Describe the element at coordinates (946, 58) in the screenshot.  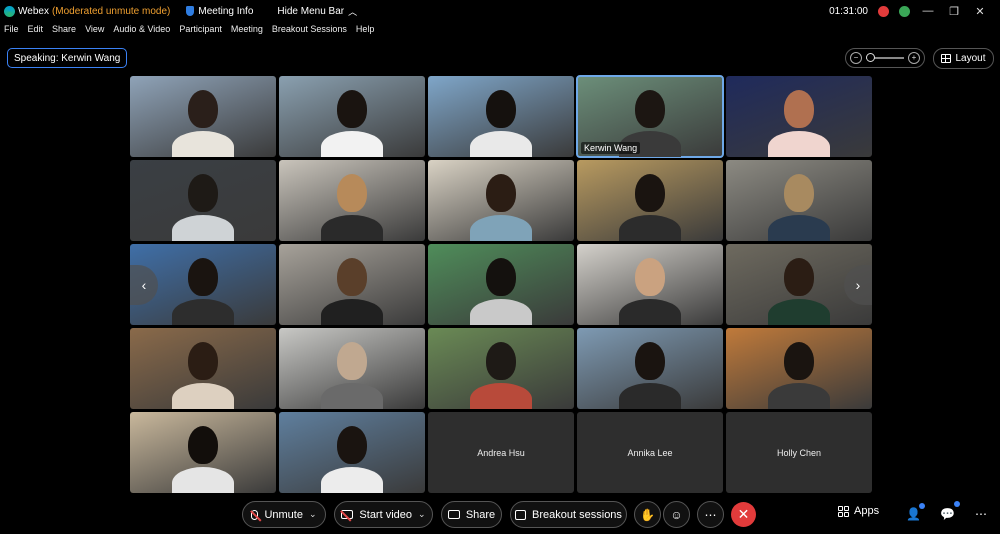
I see `grid-layout-icon` at that location.